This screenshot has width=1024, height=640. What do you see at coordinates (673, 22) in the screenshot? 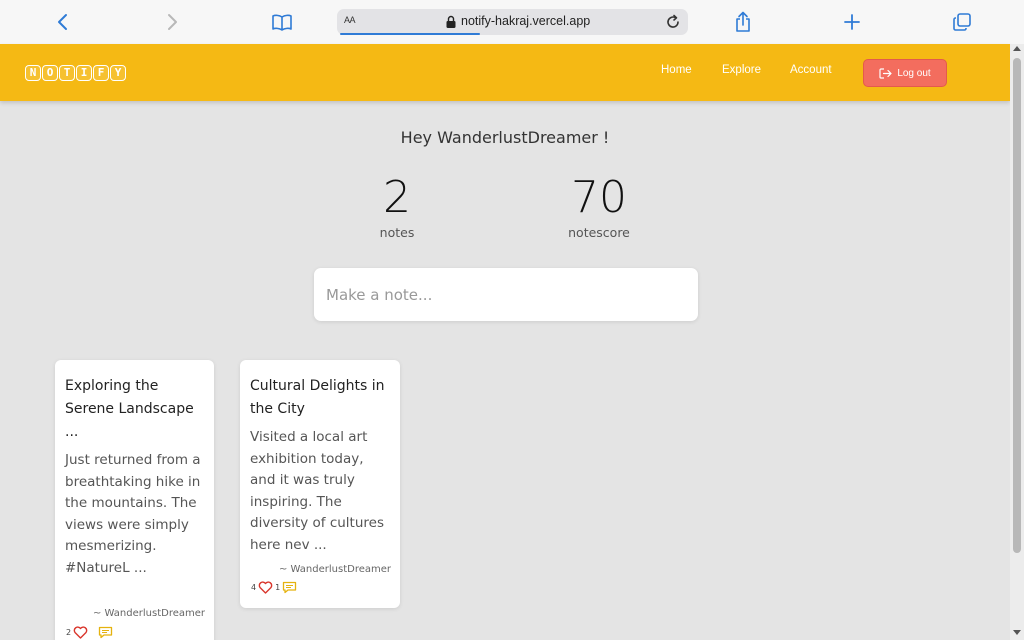
I see `reload-icon` at bounding box center [673, 22].